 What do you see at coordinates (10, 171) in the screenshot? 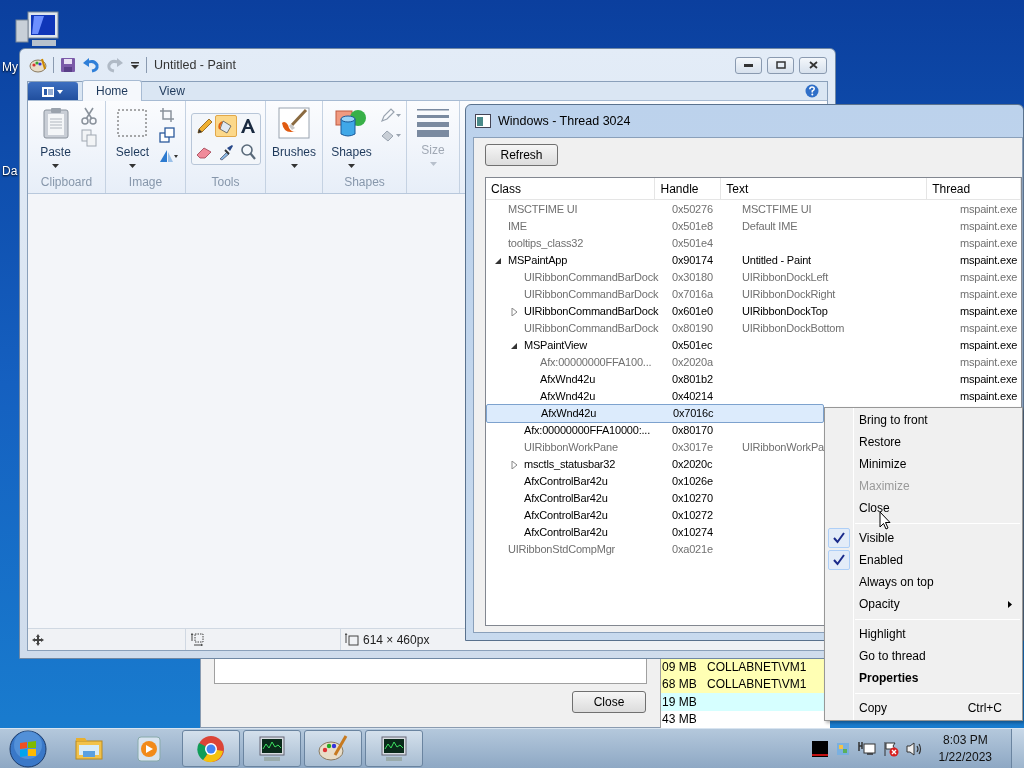
I see `desktop-icon-label: Da` at bounding box center [10, 171].